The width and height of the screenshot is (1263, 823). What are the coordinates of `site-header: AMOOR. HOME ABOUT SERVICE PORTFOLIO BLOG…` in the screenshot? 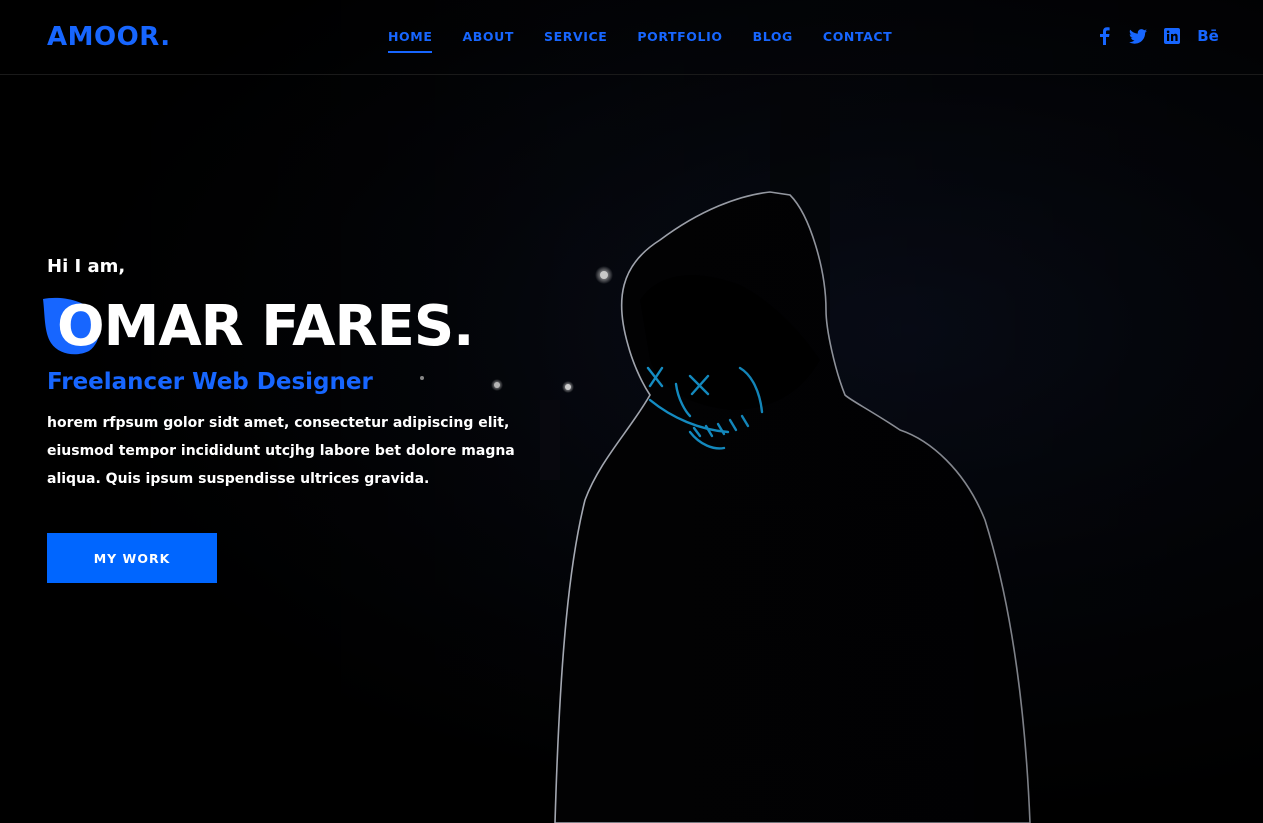 It's located at (631, 37).